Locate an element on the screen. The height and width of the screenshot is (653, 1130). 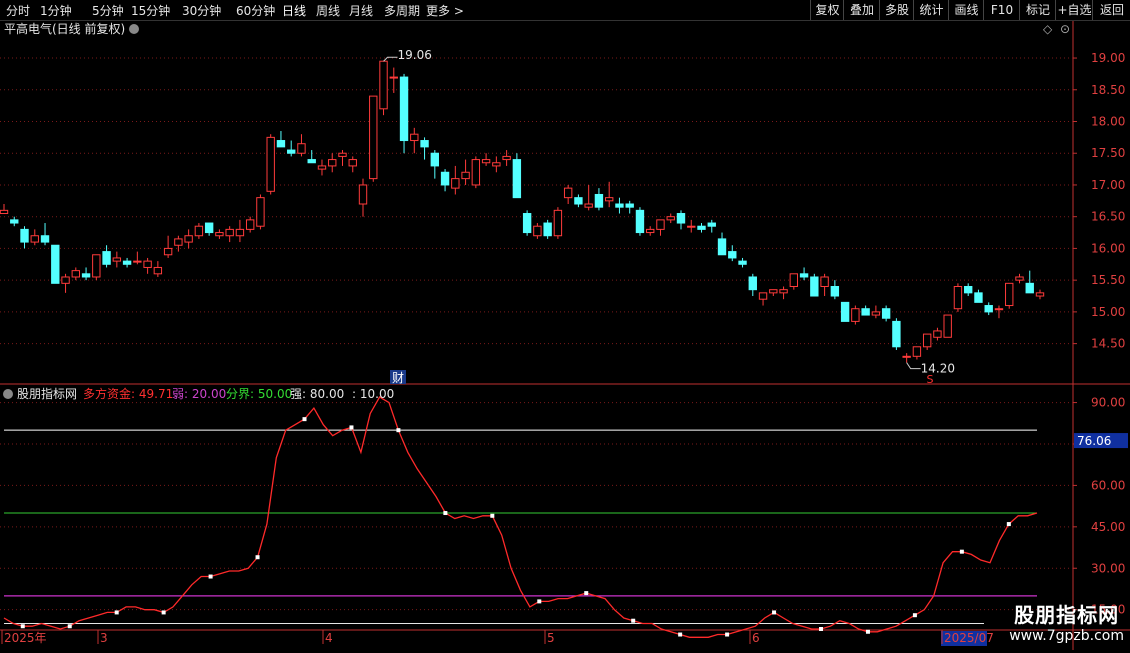
indicator-legend-5: : 10.00 is located at coordinates (373, 394).